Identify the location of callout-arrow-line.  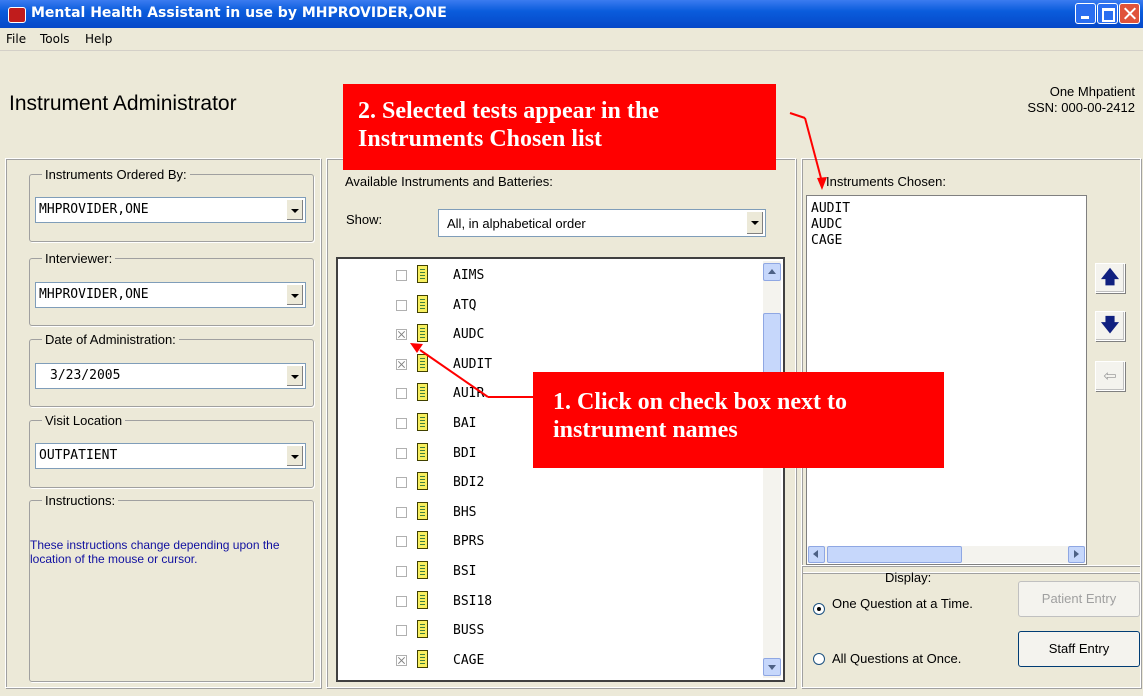
(797, 115).